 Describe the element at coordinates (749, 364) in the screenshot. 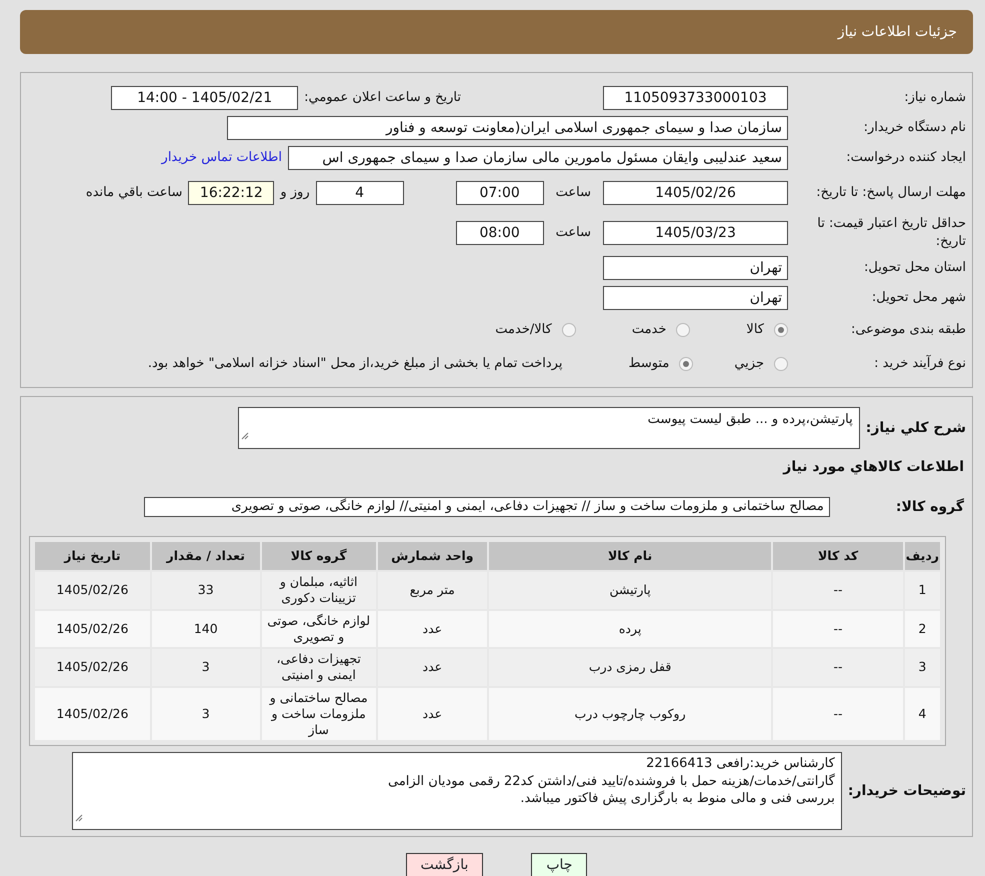

I see `option-label: جزيي` at that location.